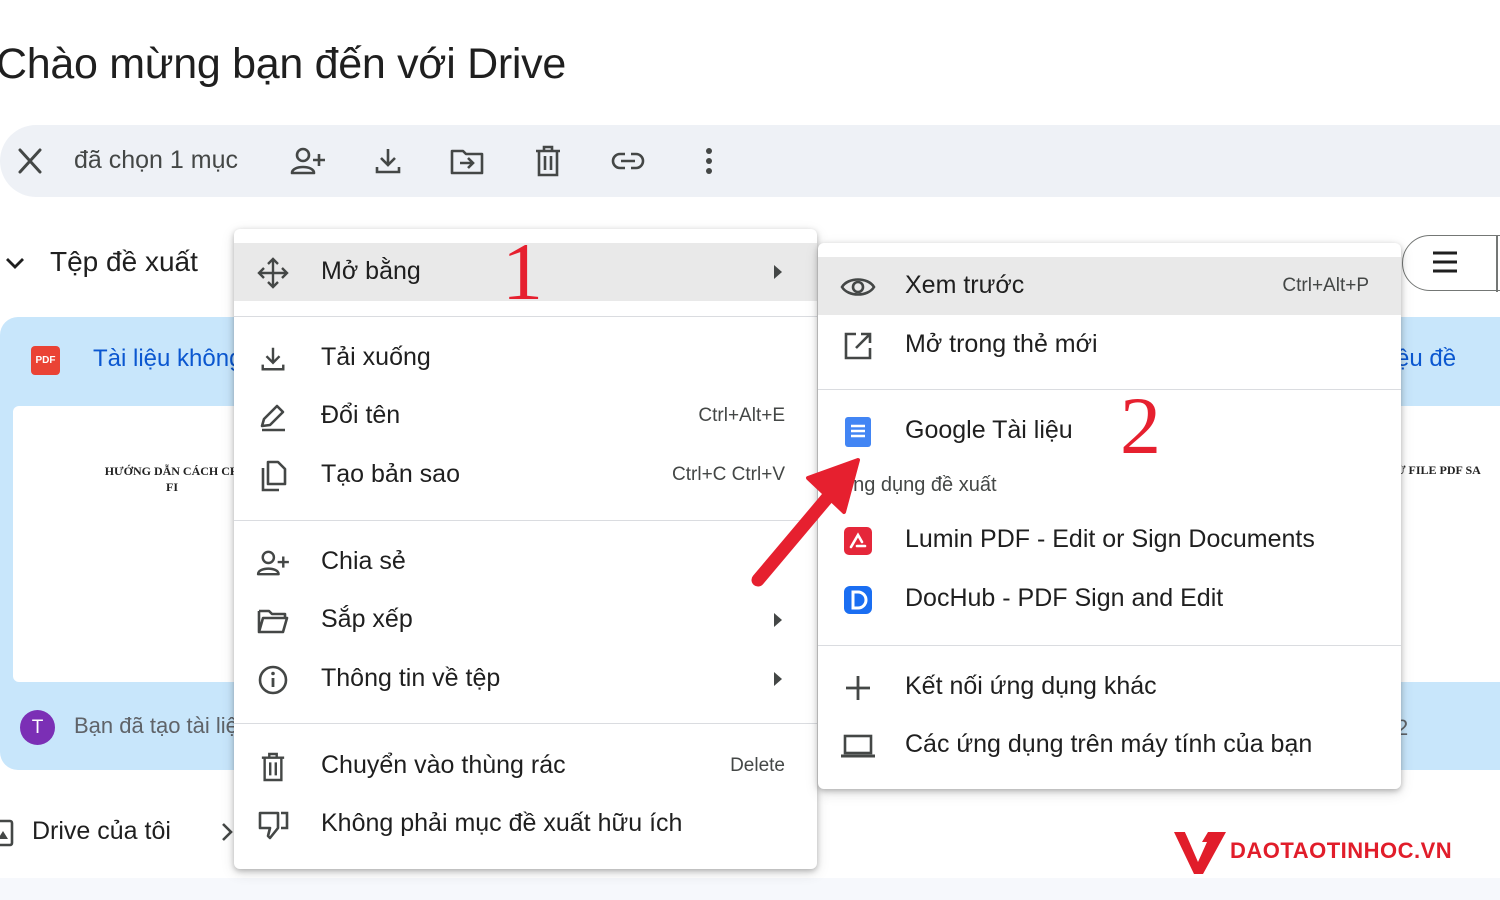 The width and height of the screenshot is (1500, 900). I want to click on my-drive-label: Drive của tôi, so click(101, 831).